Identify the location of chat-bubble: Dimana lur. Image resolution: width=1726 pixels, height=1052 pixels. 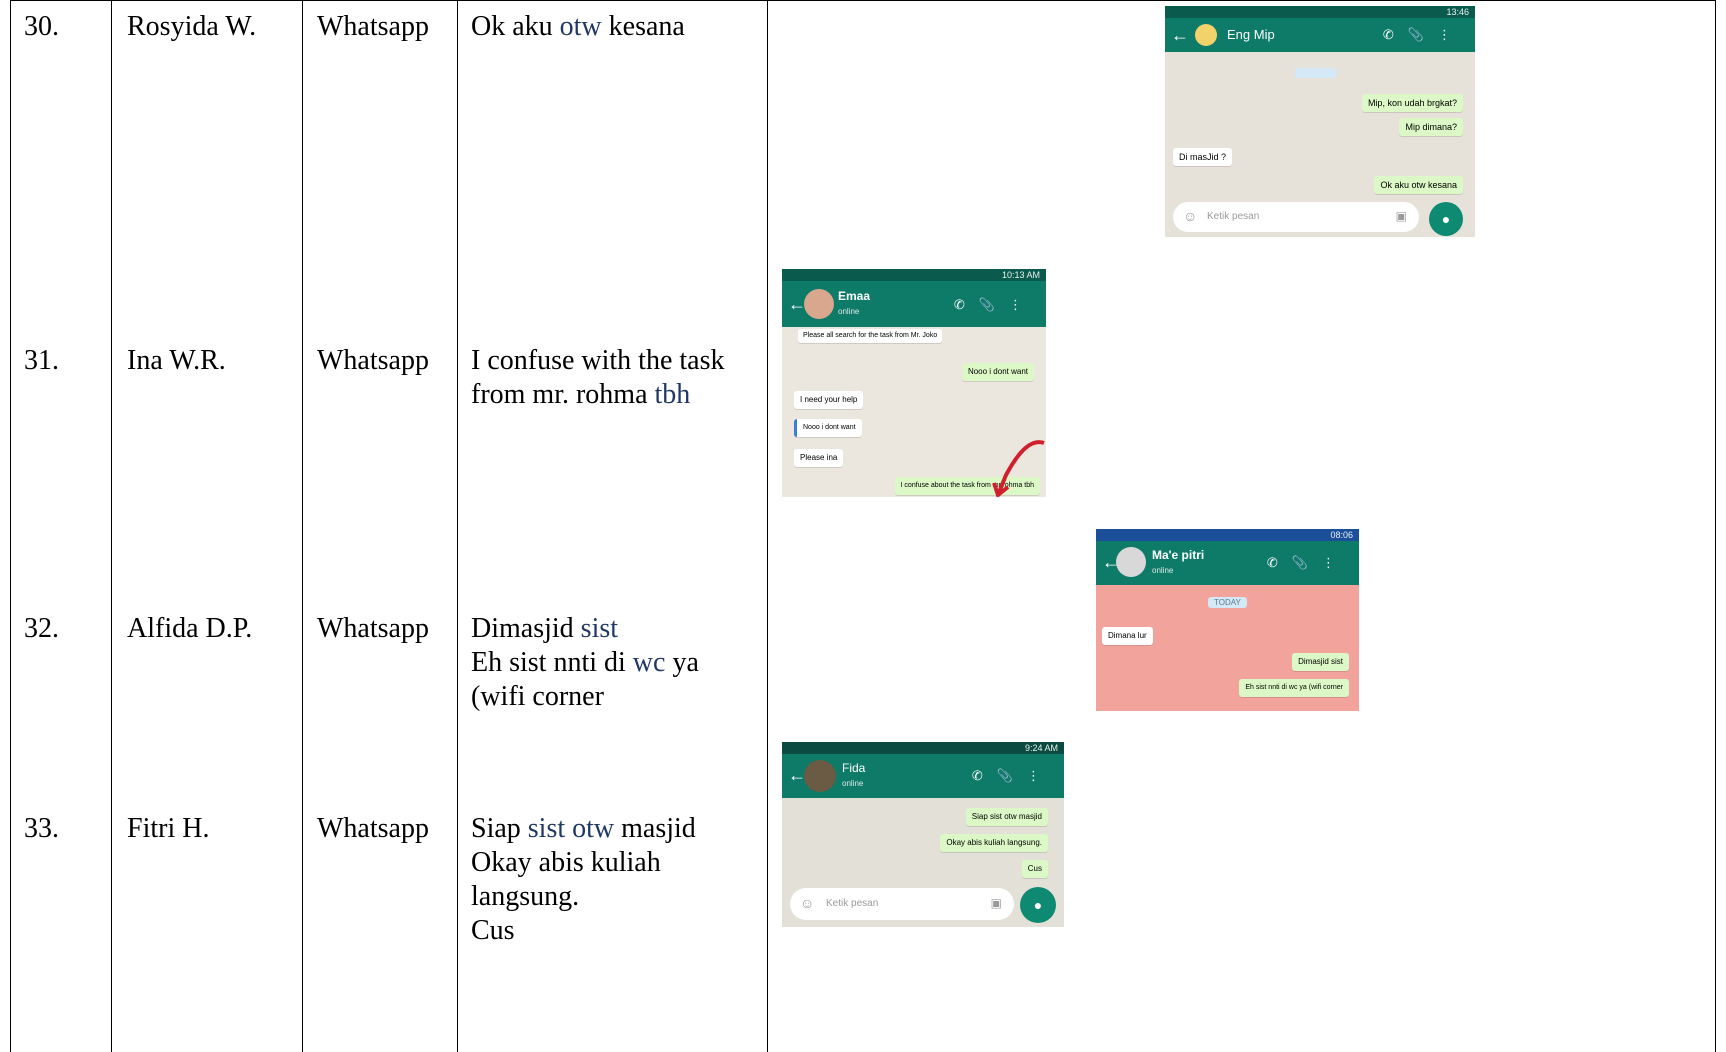
(1127, 636).